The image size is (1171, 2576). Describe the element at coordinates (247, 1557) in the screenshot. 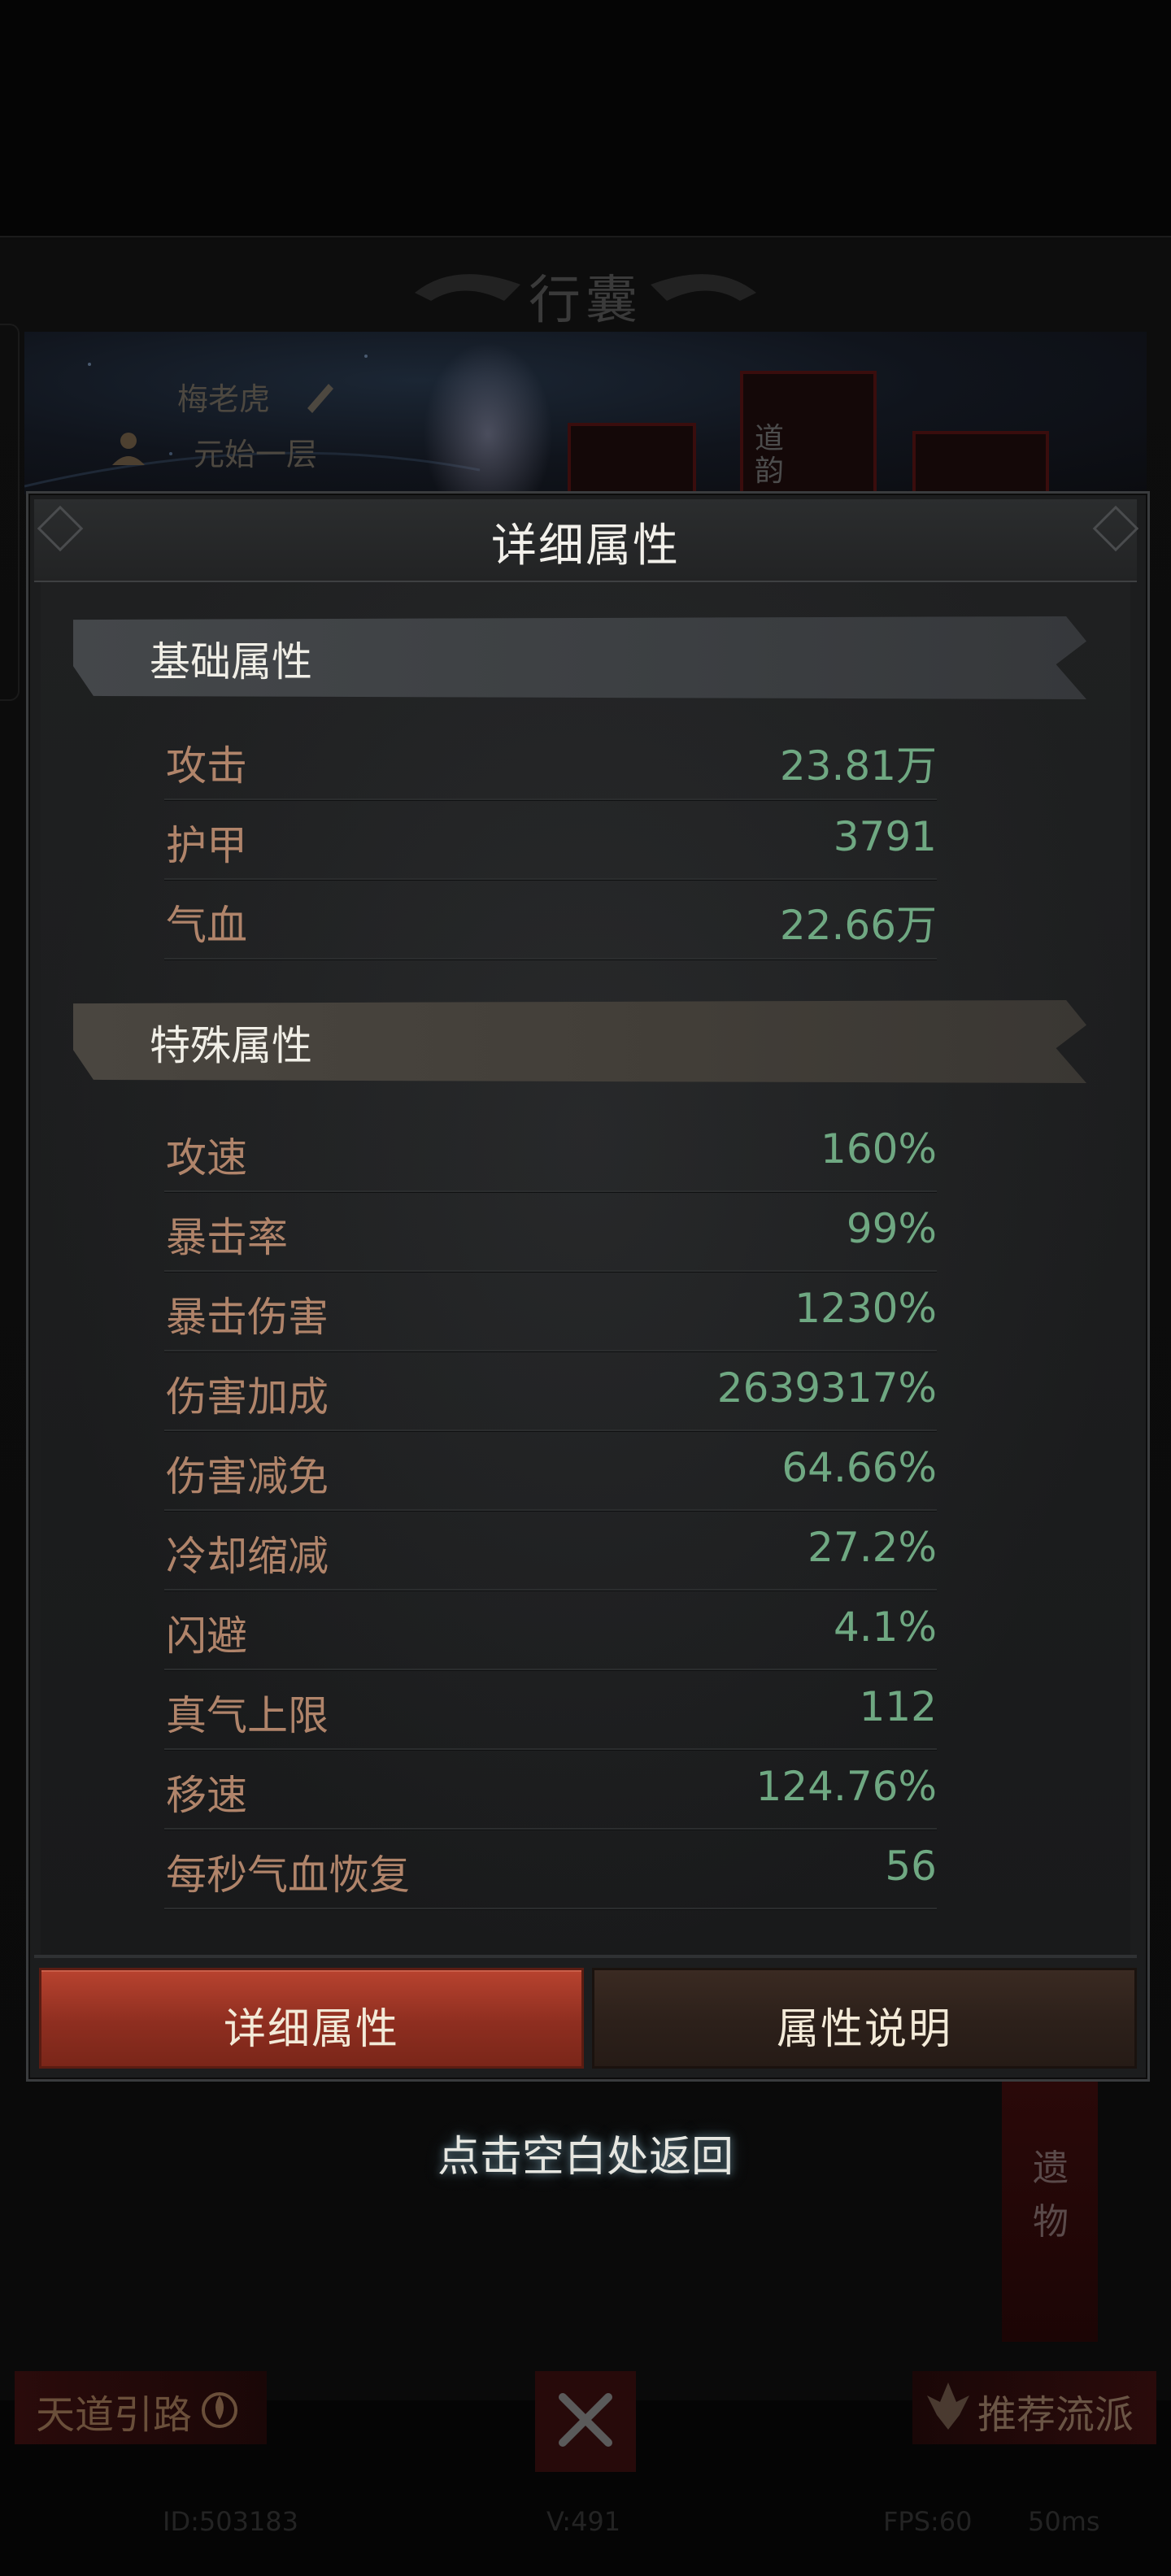

I see `attribute-label: 冷却缩减` at that location.